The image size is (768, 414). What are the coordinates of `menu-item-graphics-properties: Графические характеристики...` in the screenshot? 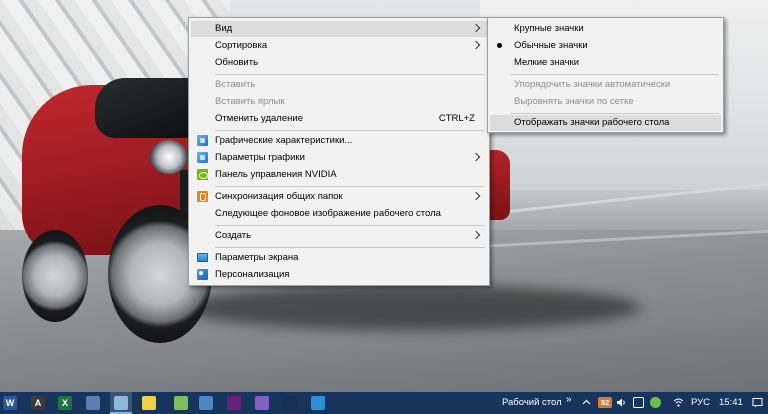 It's located at (339, 141).